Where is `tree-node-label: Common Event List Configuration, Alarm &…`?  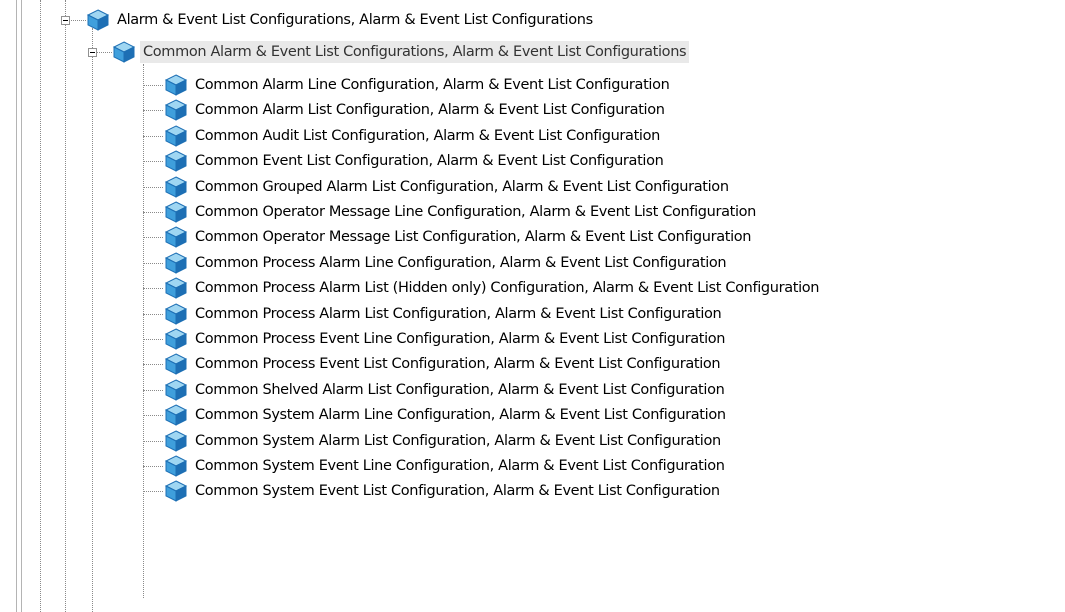 tree-node-label: Common Event List Configuration, Alarm &… is located at coordinates (429, 161).